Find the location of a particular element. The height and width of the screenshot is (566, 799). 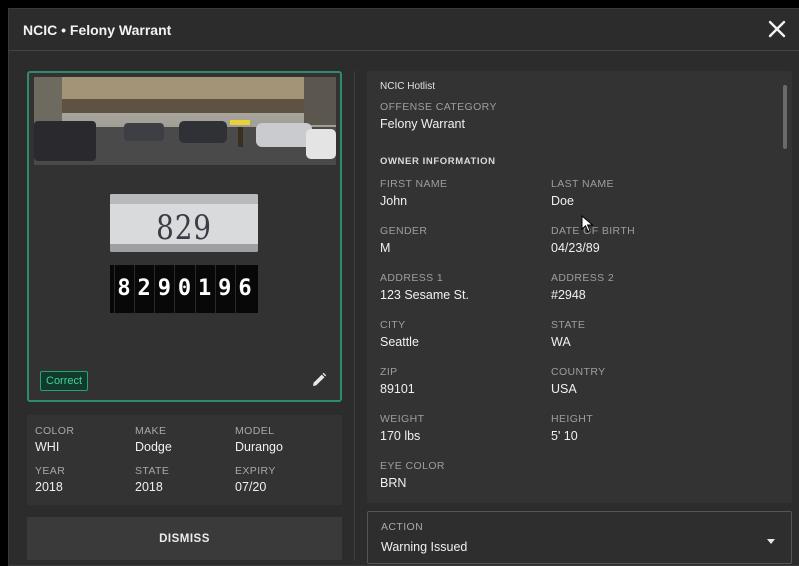

plate-char: 6 is located at coordinates (244, 289).